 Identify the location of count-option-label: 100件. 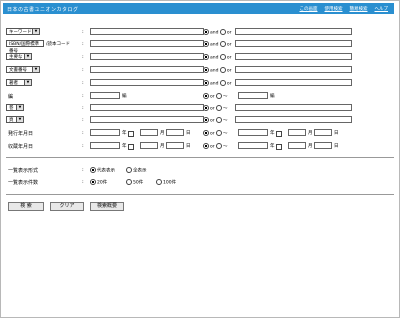
(170, 183).